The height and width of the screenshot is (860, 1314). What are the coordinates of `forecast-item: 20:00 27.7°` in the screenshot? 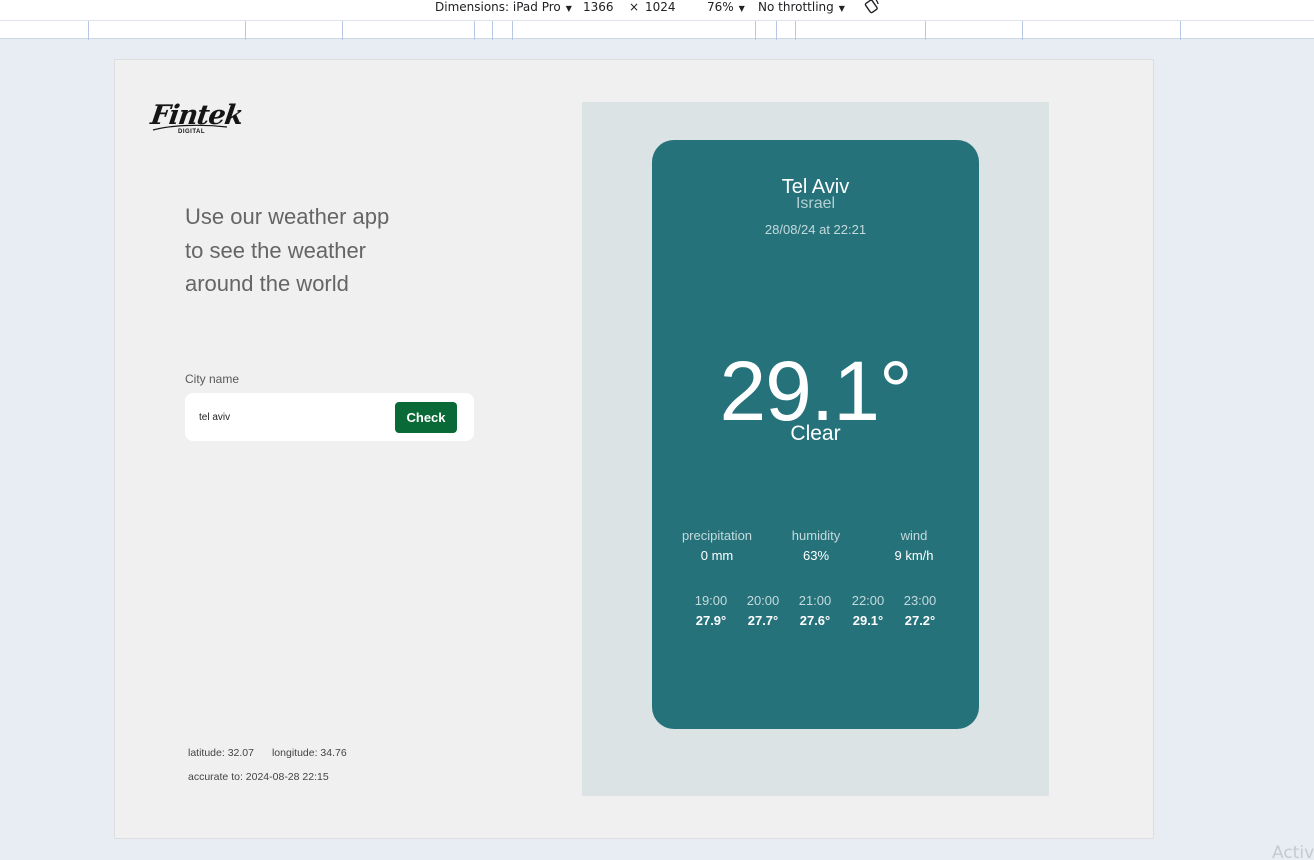 It's located at (763, 610).